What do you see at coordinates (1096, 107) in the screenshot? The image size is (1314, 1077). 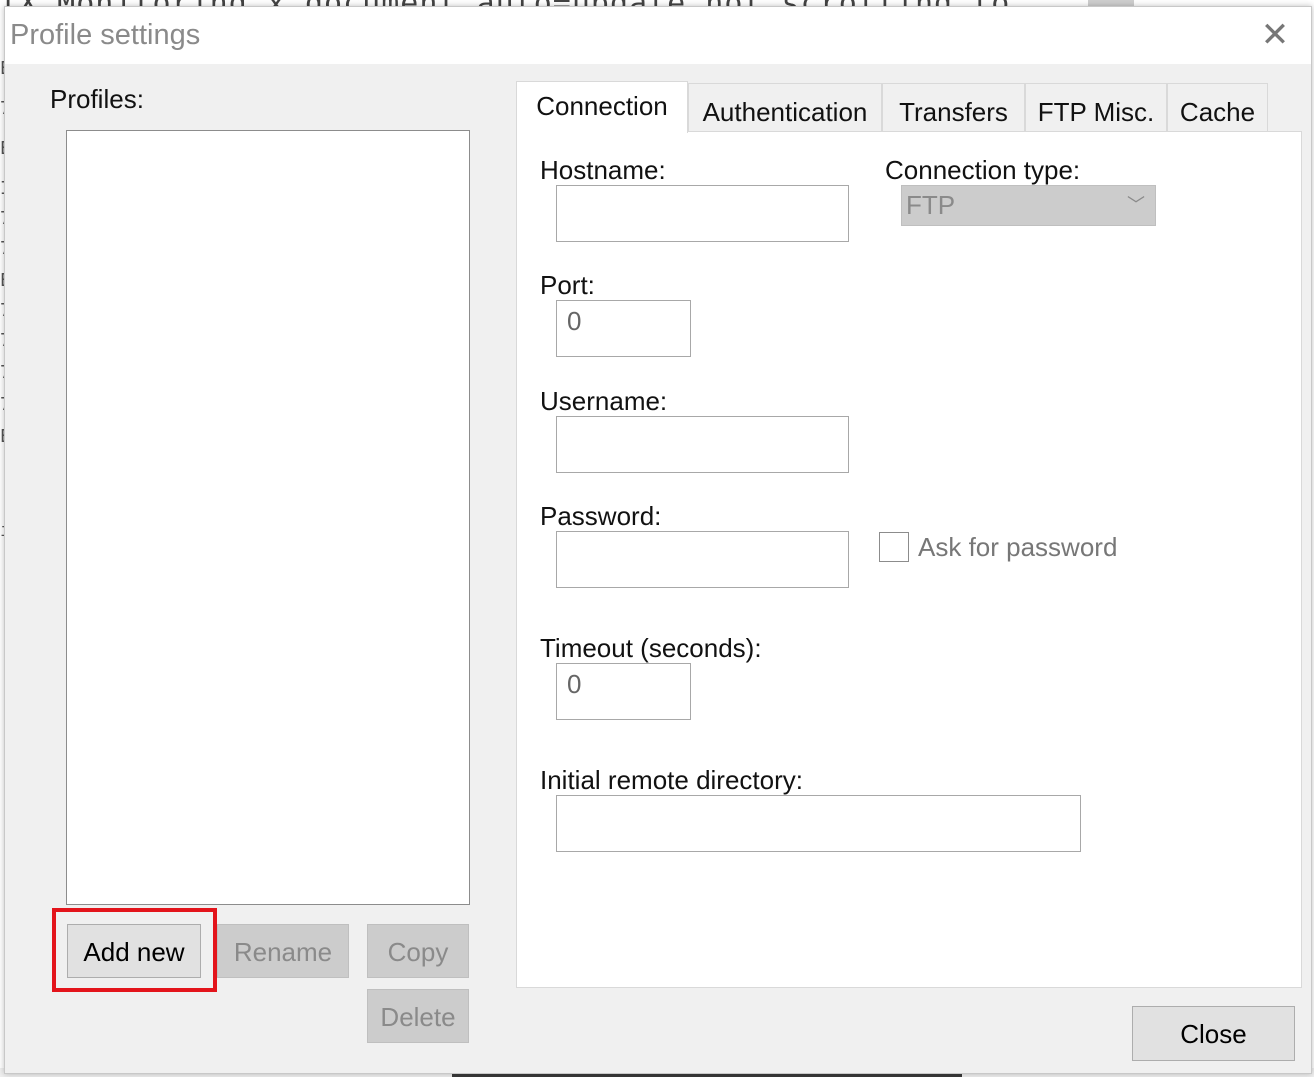 I see `tab-ftp-misc: FTP Misc.` at bounding box center [1096, 107].